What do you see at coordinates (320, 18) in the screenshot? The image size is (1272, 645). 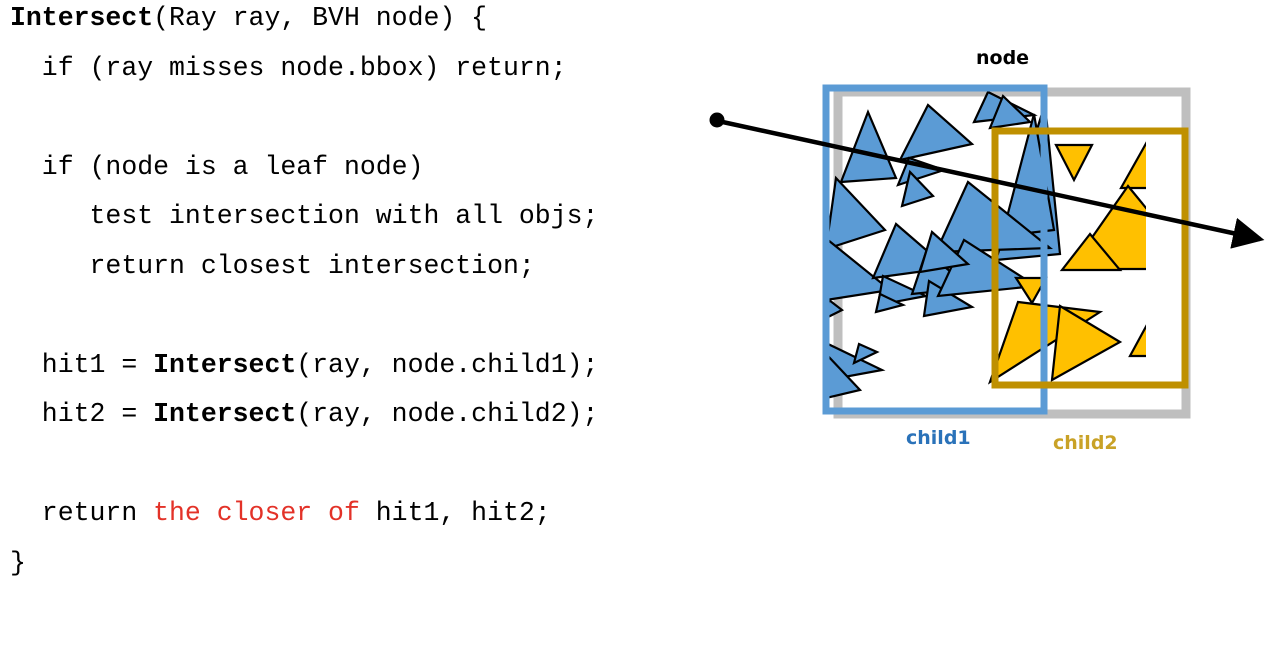 I see `code-token: (Ray ray, BVH node) {` at bounding box center [320, 18].